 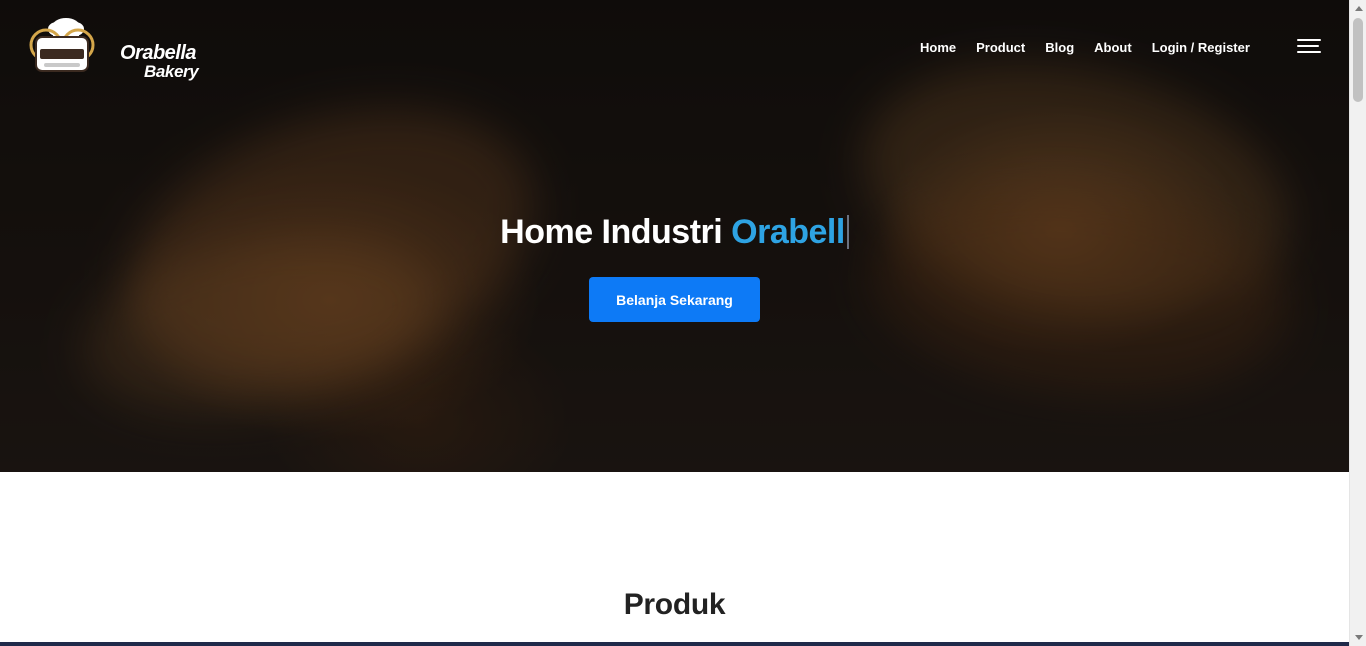 What do you see at coordinates (674, 604) in the screenshot?
I see `section-title-products: Produk` at bounding box center [674, 604].